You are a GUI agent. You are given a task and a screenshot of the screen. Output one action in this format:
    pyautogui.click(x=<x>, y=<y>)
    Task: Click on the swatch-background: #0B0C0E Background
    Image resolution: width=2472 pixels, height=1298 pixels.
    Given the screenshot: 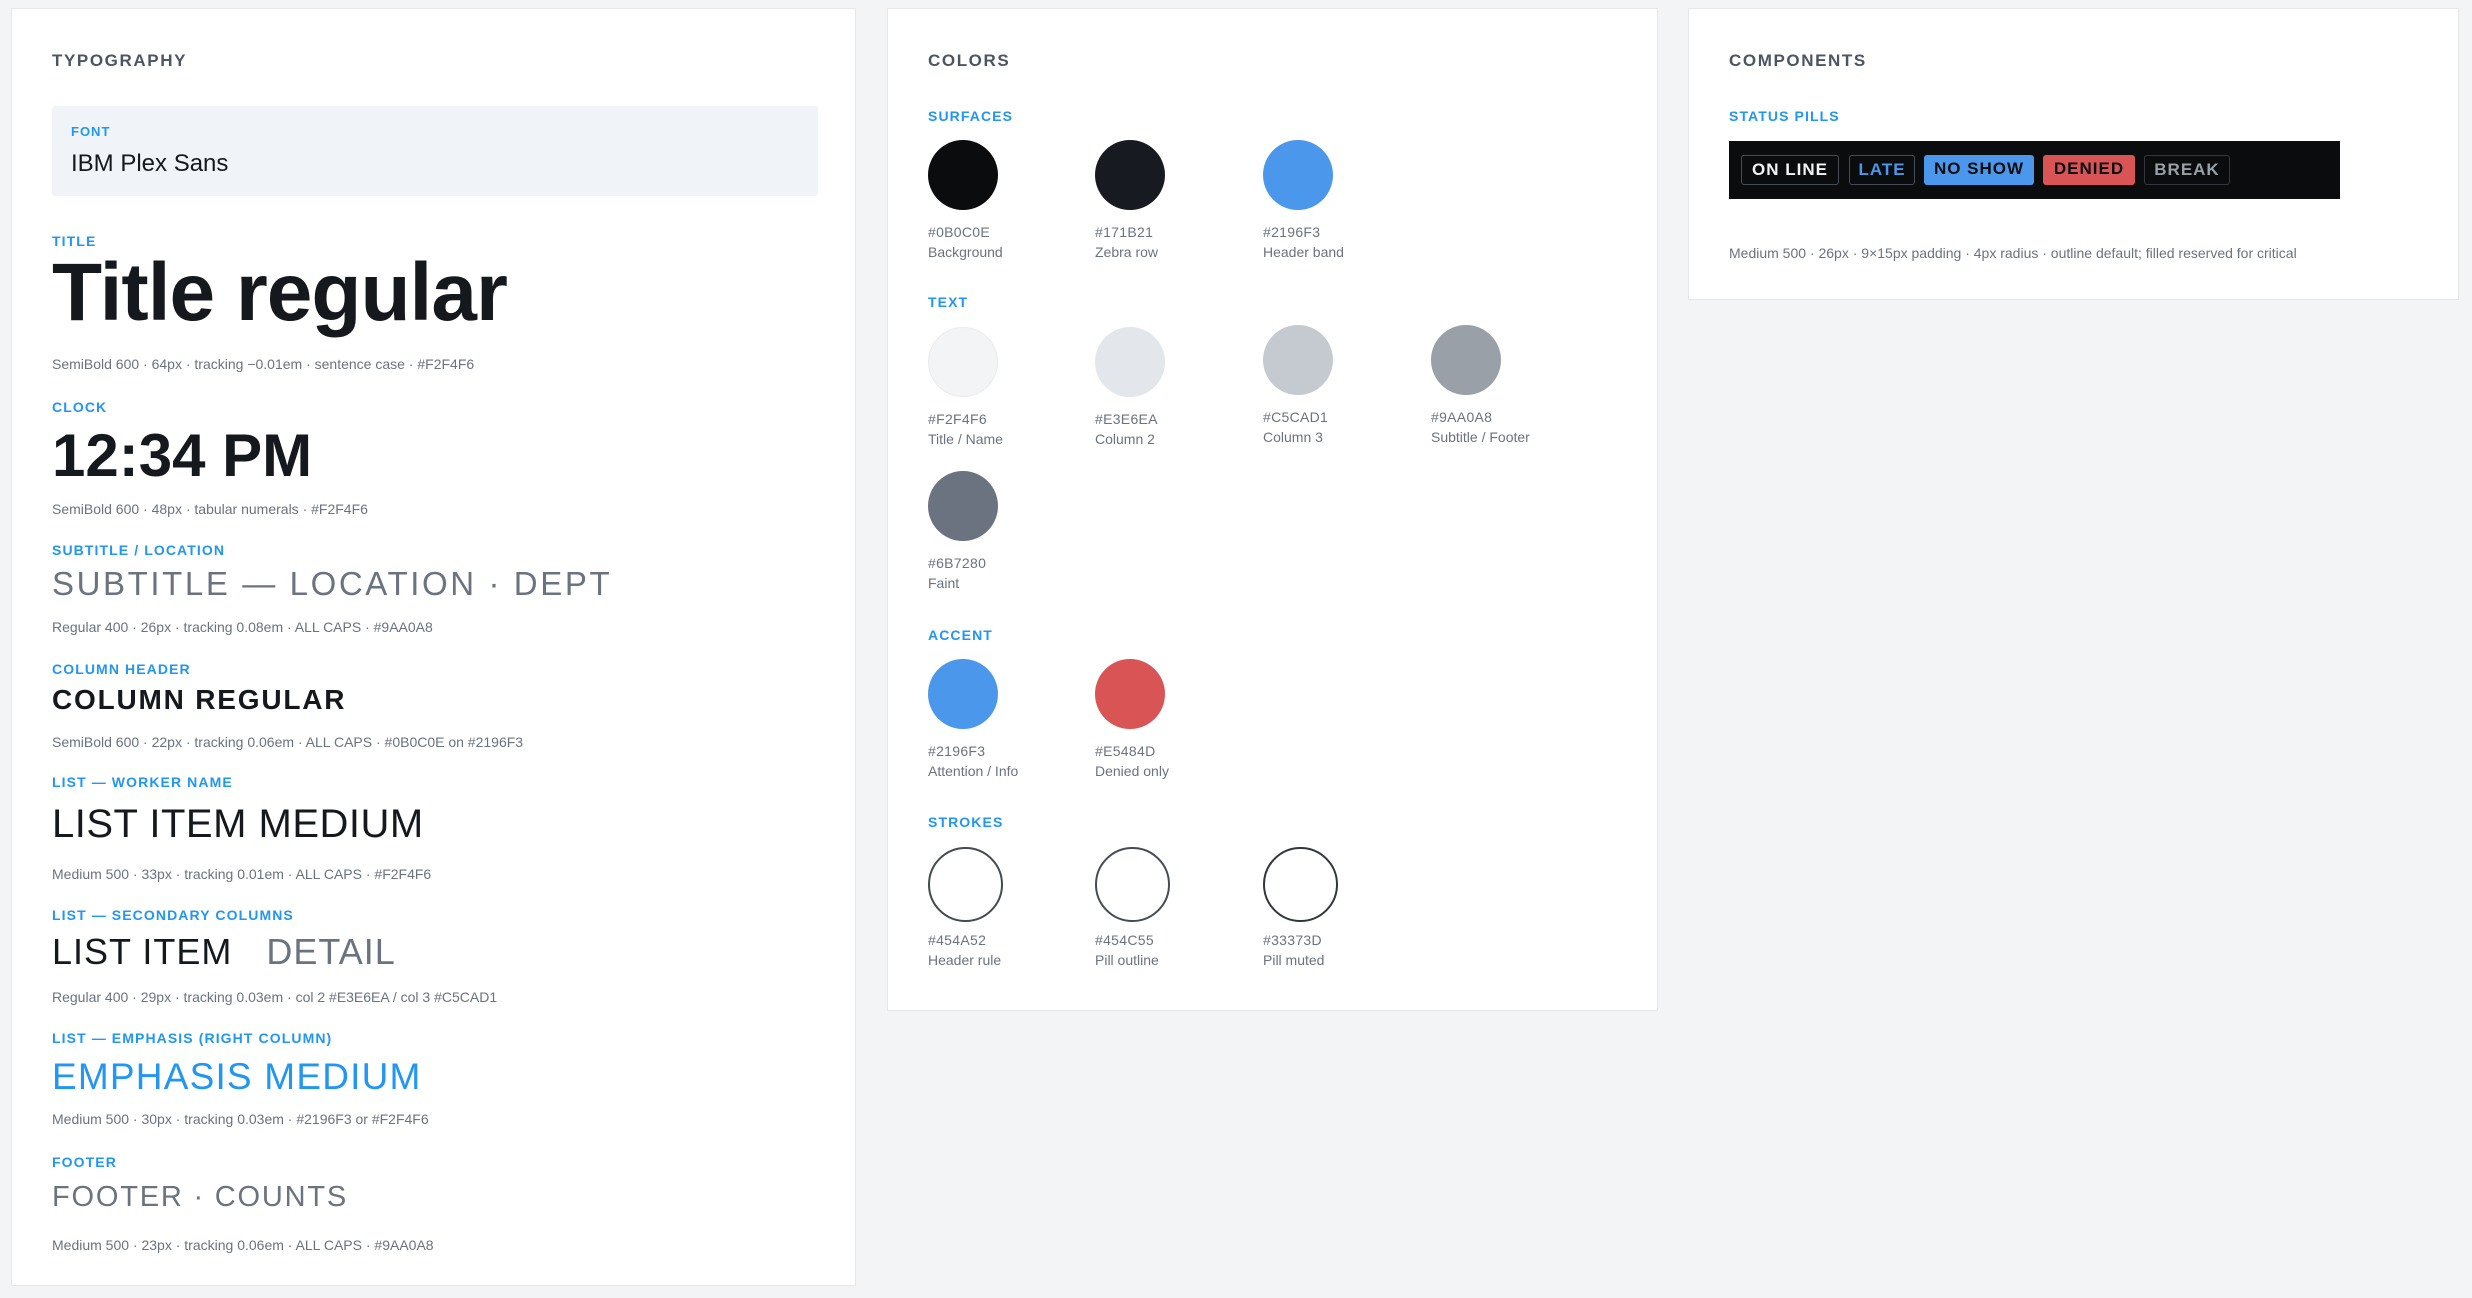 What is the action you would take?
    pyautogui.click(x=988, y=200)
    